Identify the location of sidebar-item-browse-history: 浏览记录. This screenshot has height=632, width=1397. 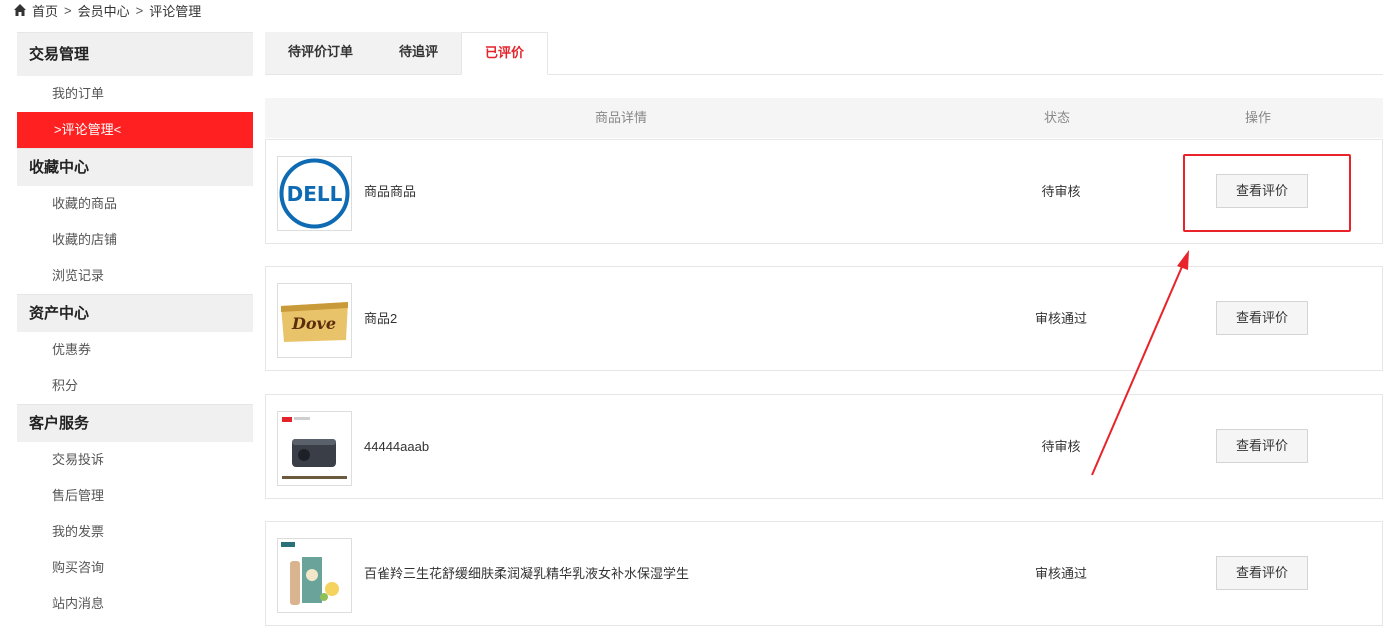
(135, 276).